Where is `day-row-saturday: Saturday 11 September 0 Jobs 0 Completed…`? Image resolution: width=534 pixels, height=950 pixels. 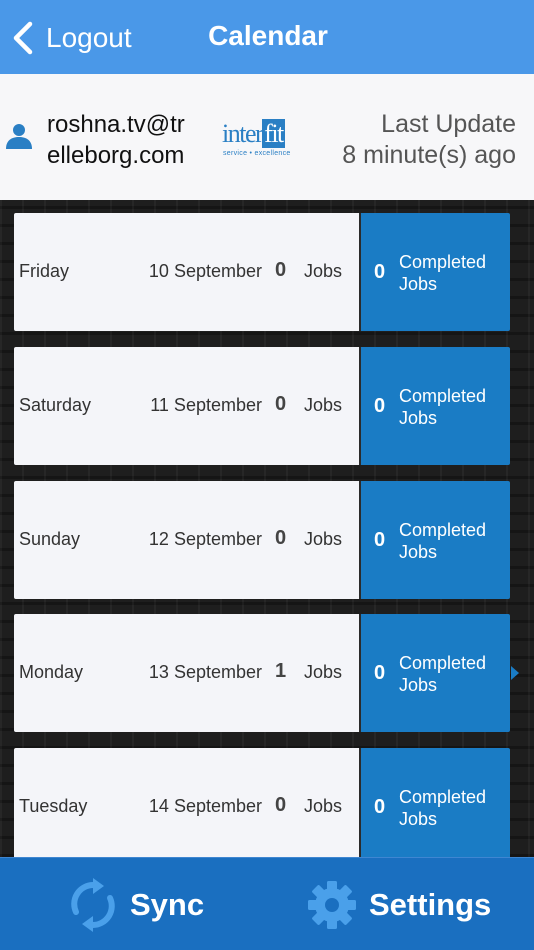 day-row-saturday: Saturday 11 September 0 Jobs 0 Completed… is located at coordinates (262, 406).